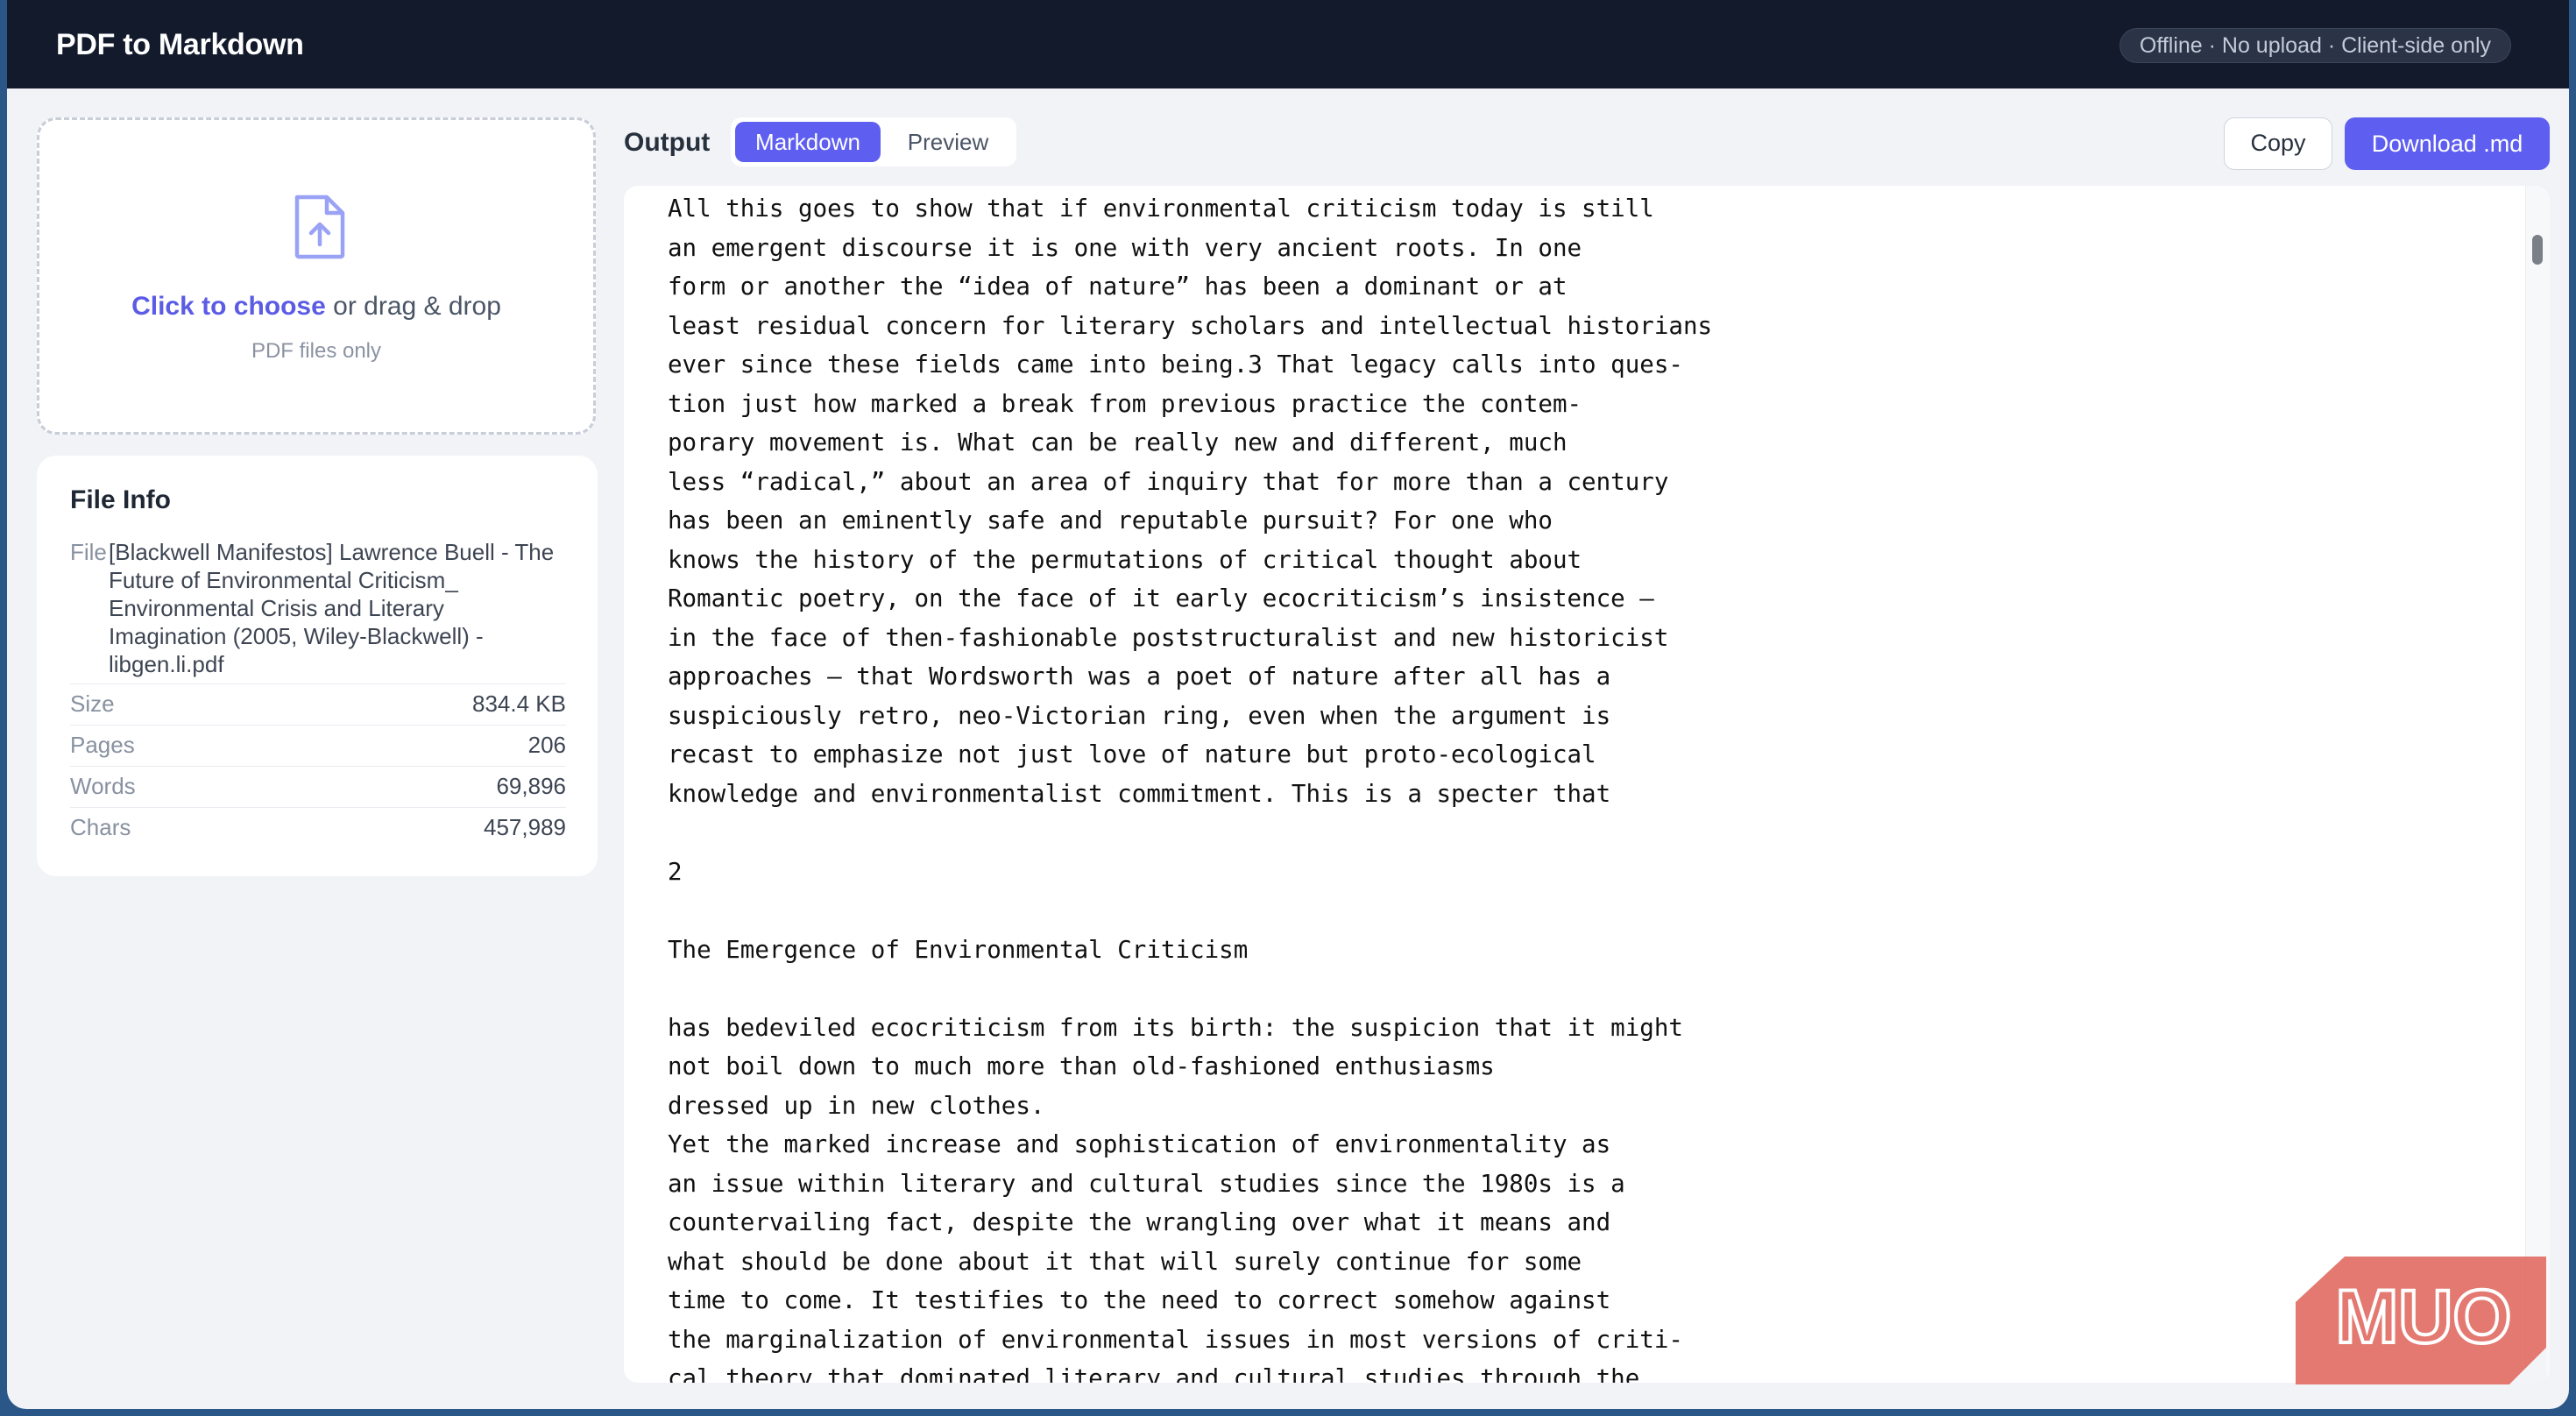 This screenshot has height=1416, width=2576. Describe the element at coordinates (92, 703) in the screenshot. I see `size-label: Size` at that location.